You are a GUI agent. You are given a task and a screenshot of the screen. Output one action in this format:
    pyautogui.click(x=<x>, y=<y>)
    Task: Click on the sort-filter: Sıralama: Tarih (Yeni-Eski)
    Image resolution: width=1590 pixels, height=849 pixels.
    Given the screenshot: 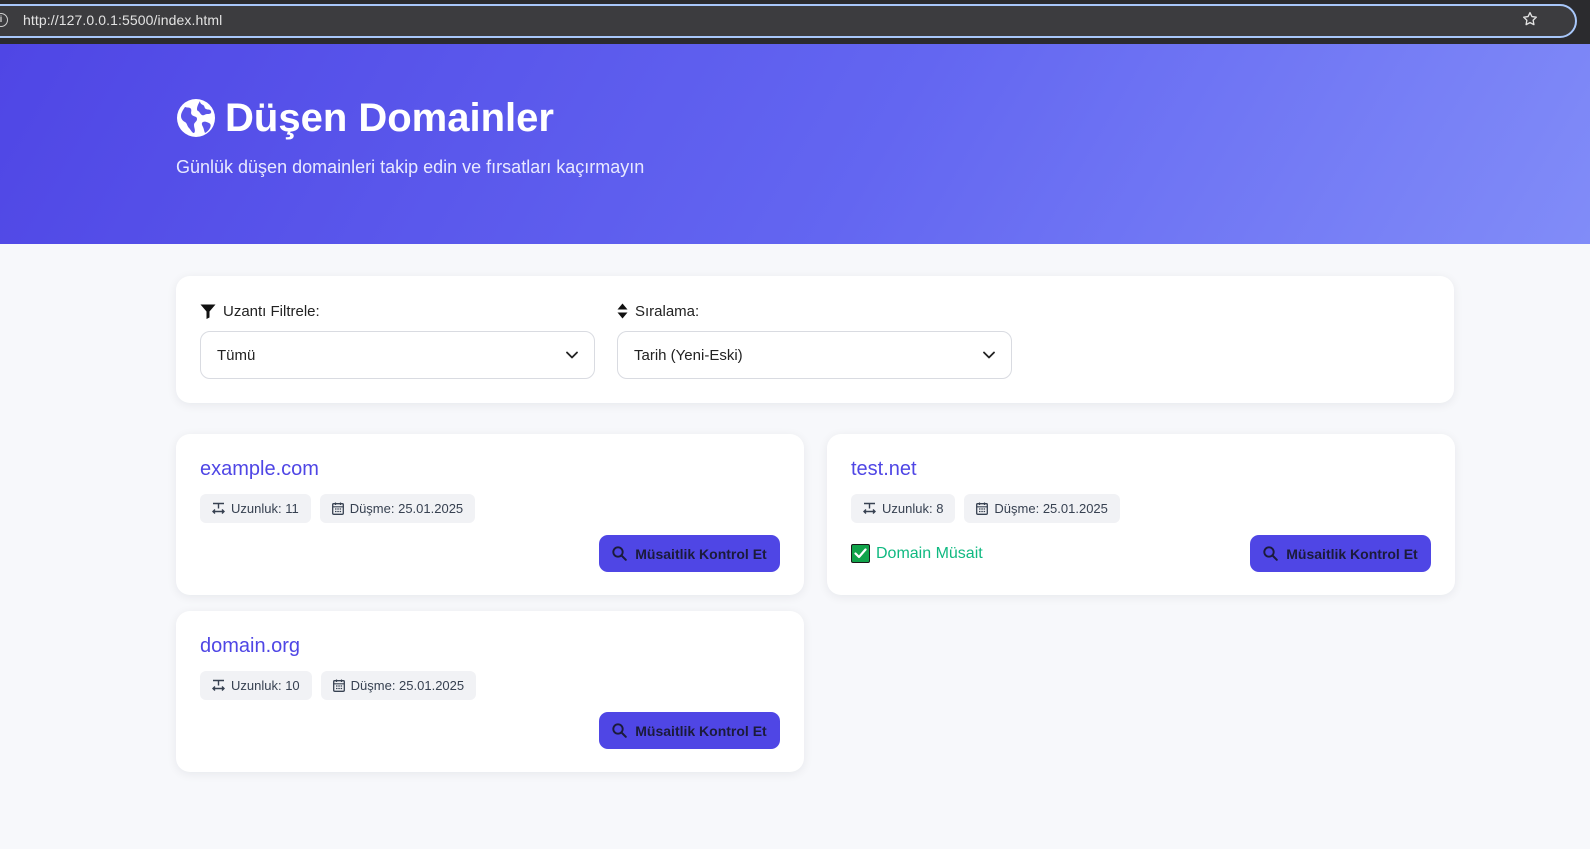 What is the action you would take?
    pyautogui.click(x=814, y=340)
    